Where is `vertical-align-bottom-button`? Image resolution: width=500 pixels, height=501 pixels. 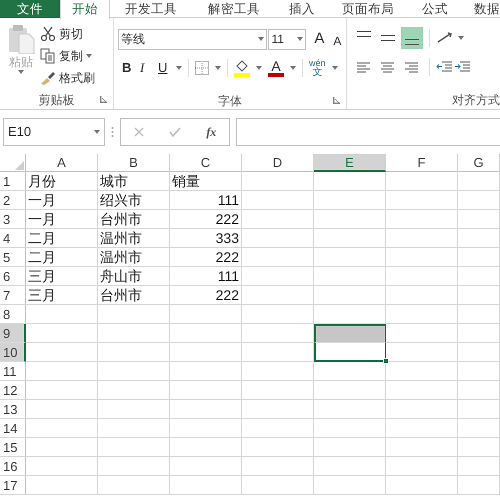 vertical-align-bottom-button is located at coordinates (412, 37).